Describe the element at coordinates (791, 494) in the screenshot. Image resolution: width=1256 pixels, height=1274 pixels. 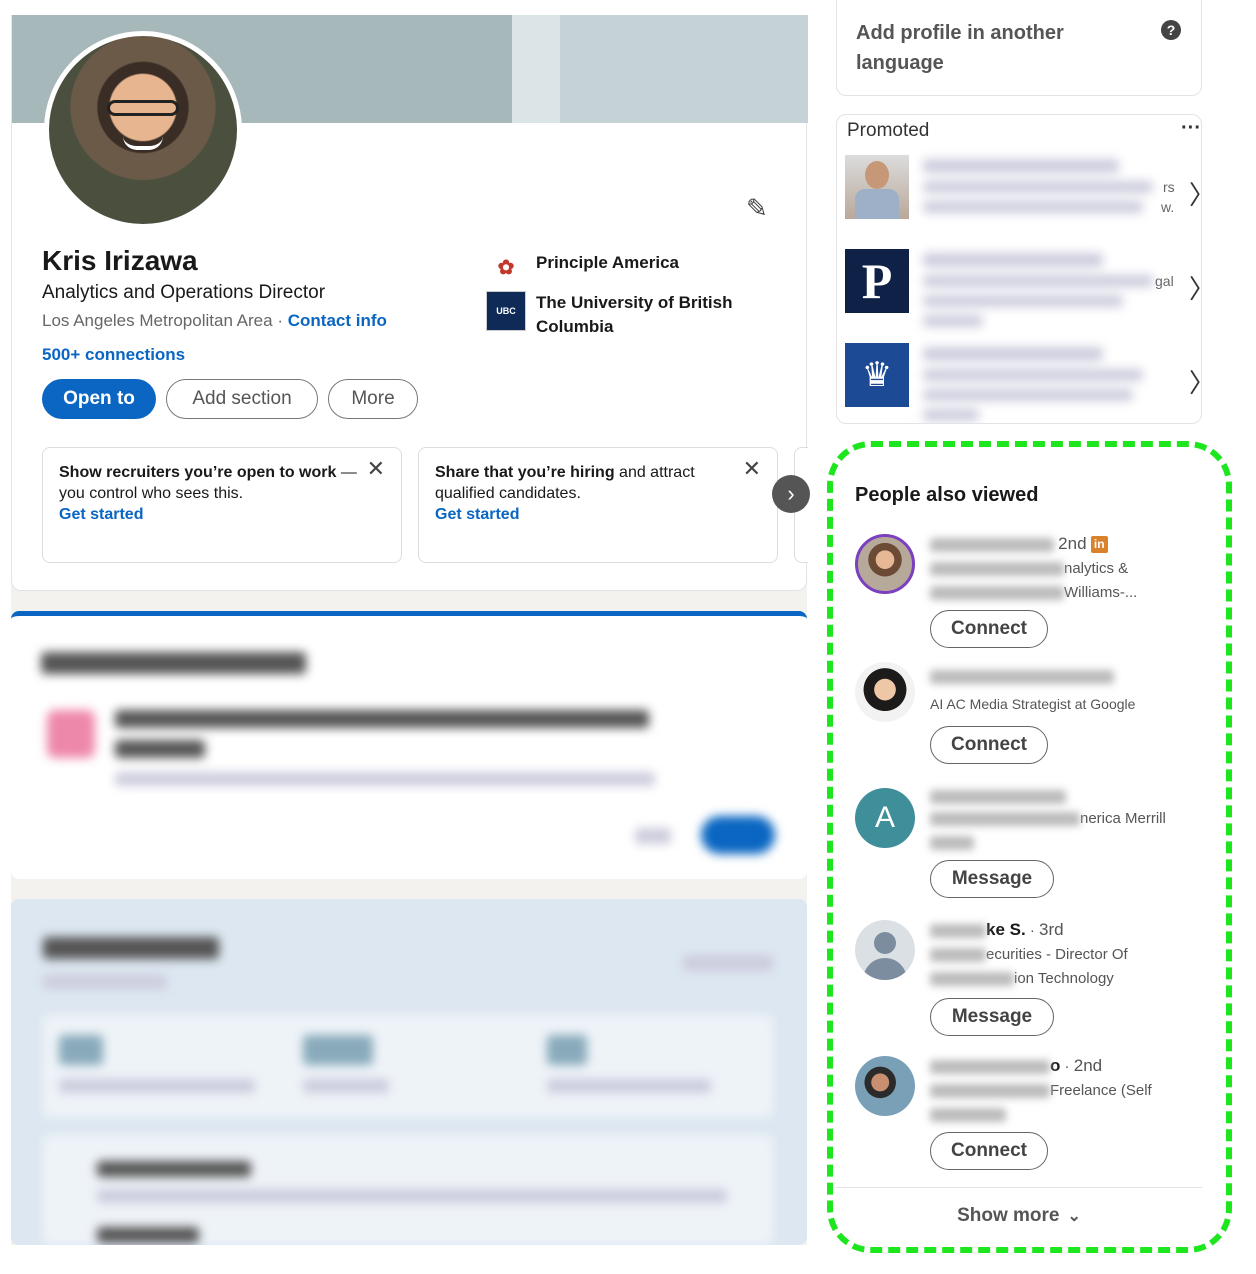
I see `chevron-right-icon: ›` at that location.